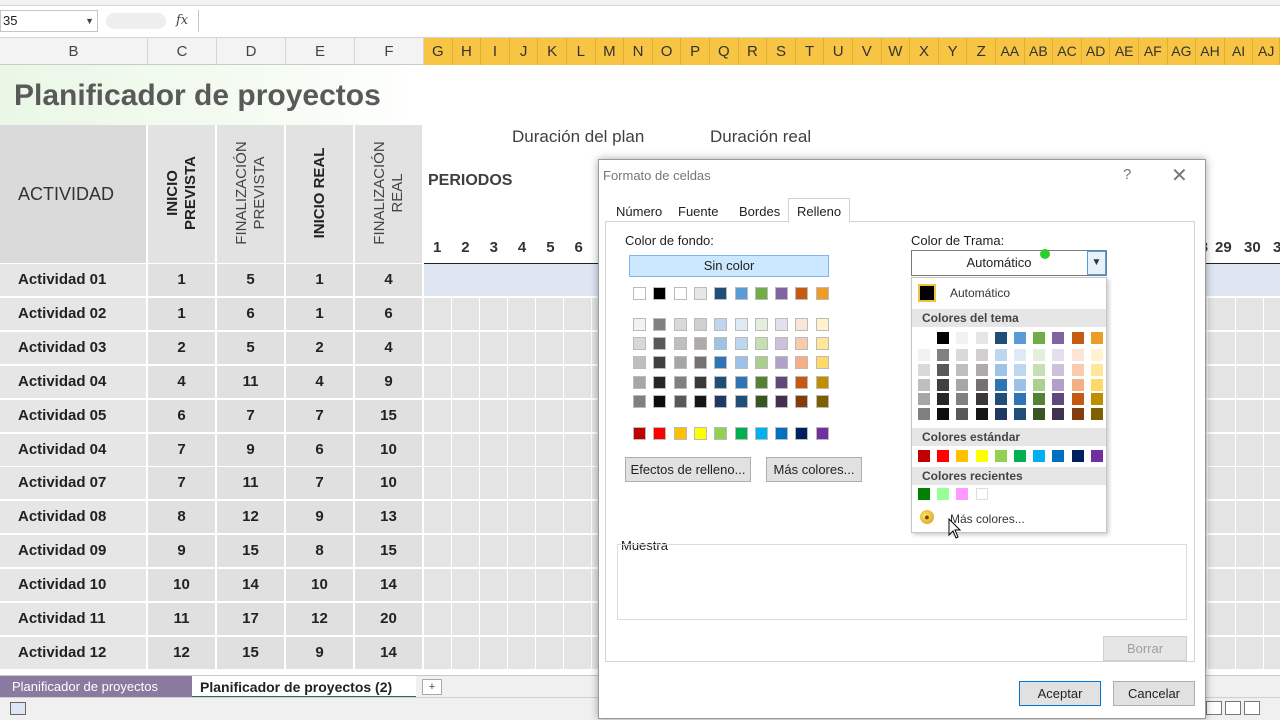  I want to click on inicio-prevista-cell: 2, so click(182, 347).